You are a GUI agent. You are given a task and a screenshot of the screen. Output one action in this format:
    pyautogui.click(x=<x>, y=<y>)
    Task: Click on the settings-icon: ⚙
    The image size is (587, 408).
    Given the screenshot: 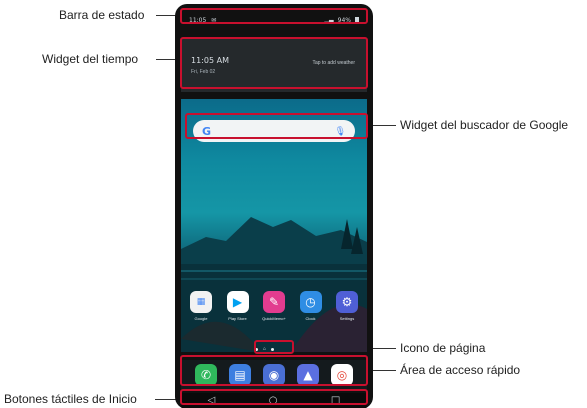 What is the action you would take?
    pyautogui.click(x=347, y=302)
    